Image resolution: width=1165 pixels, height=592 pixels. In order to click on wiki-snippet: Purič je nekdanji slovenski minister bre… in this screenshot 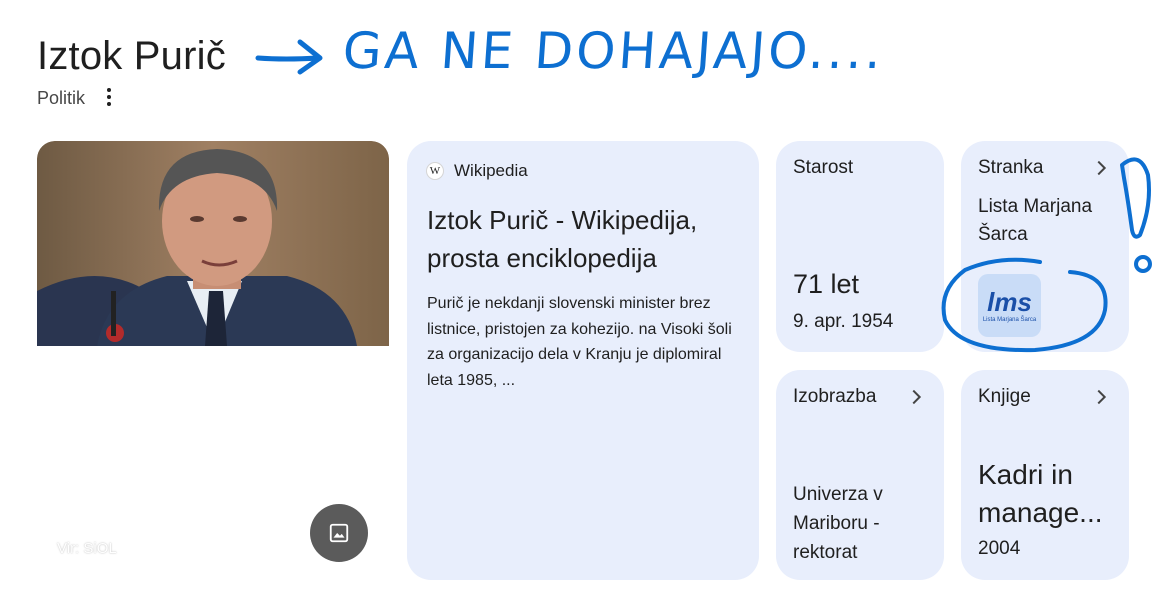, I will do `click(579, 342)`.